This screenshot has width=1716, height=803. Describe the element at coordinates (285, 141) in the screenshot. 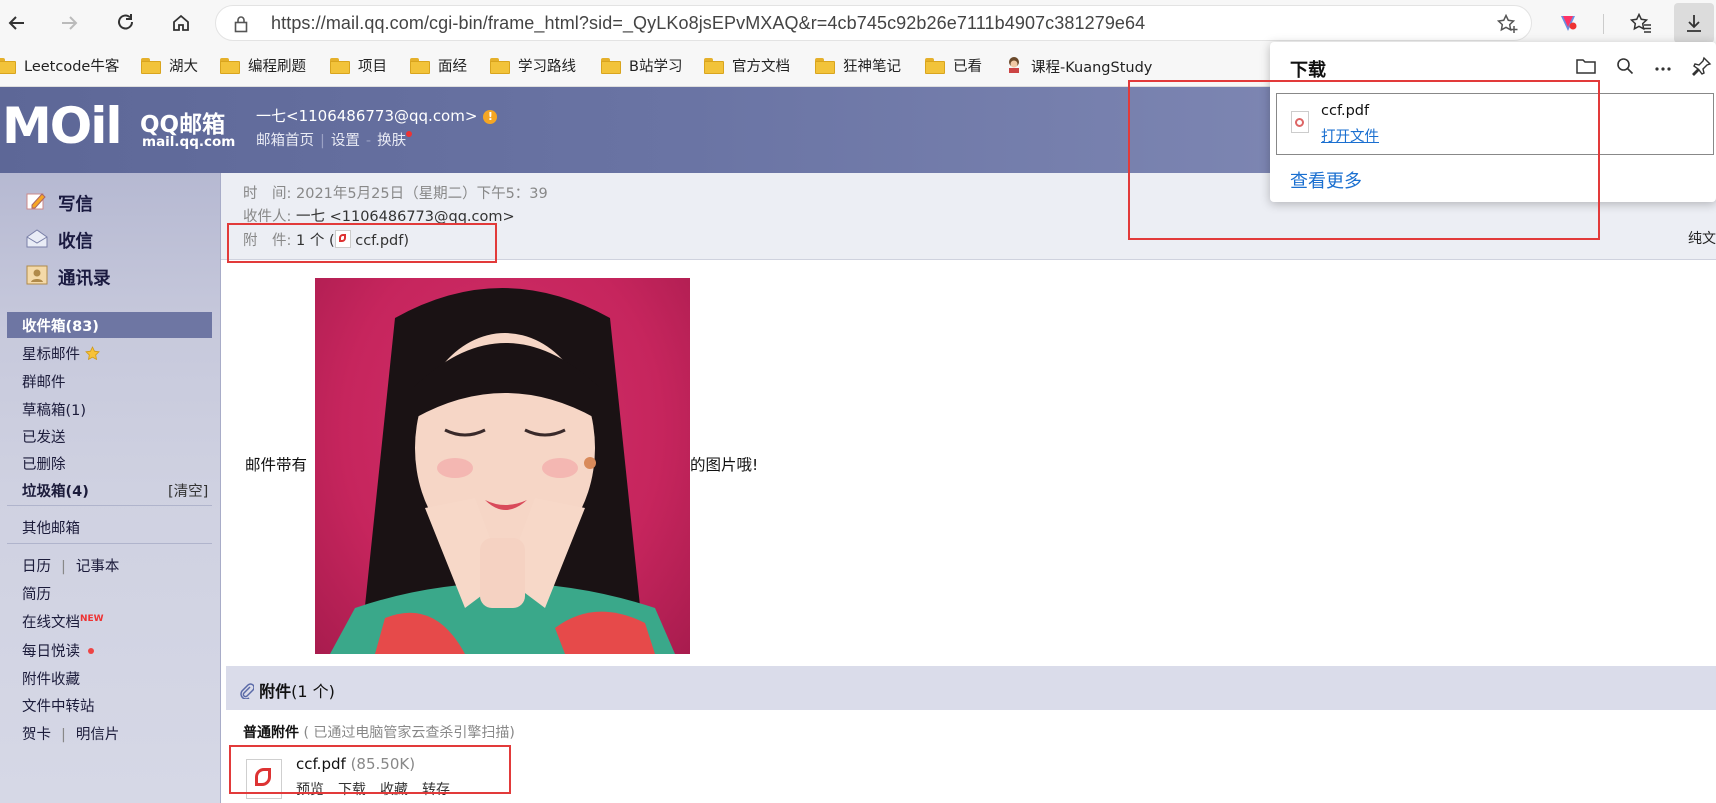

I see `mailbox-home-link: 邮箱首页` at that location.